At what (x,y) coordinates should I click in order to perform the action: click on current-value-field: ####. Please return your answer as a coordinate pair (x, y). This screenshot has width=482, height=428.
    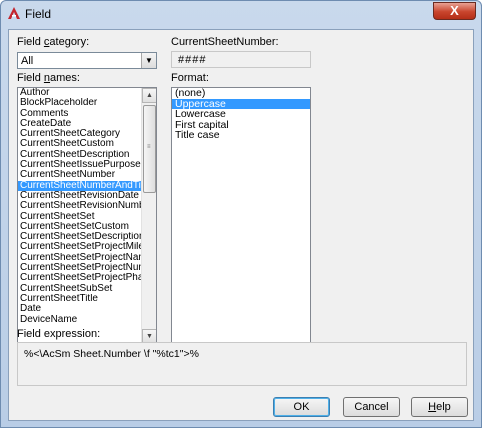
    Looking at the image, I should click on (241, 59).